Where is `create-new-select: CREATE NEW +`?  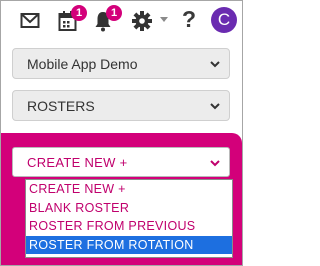
create-new-select: CREATE NEW + is located at coordinates (121, 162).